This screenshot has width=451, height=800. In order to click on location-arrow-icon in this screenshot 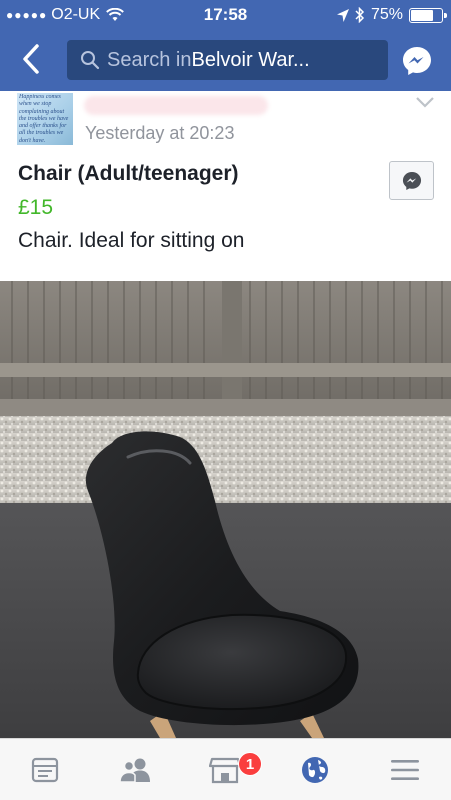, I will do `click(342, 15)`.